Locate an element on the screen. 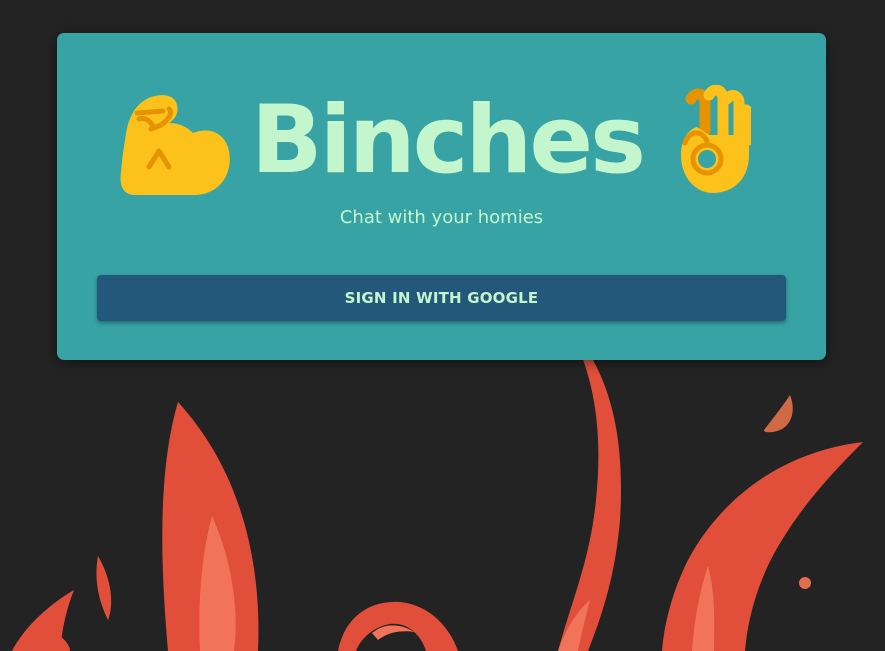 The height and width of the screenshot is (651, 885). app-title: Binches is located at coordinates (448, 140).